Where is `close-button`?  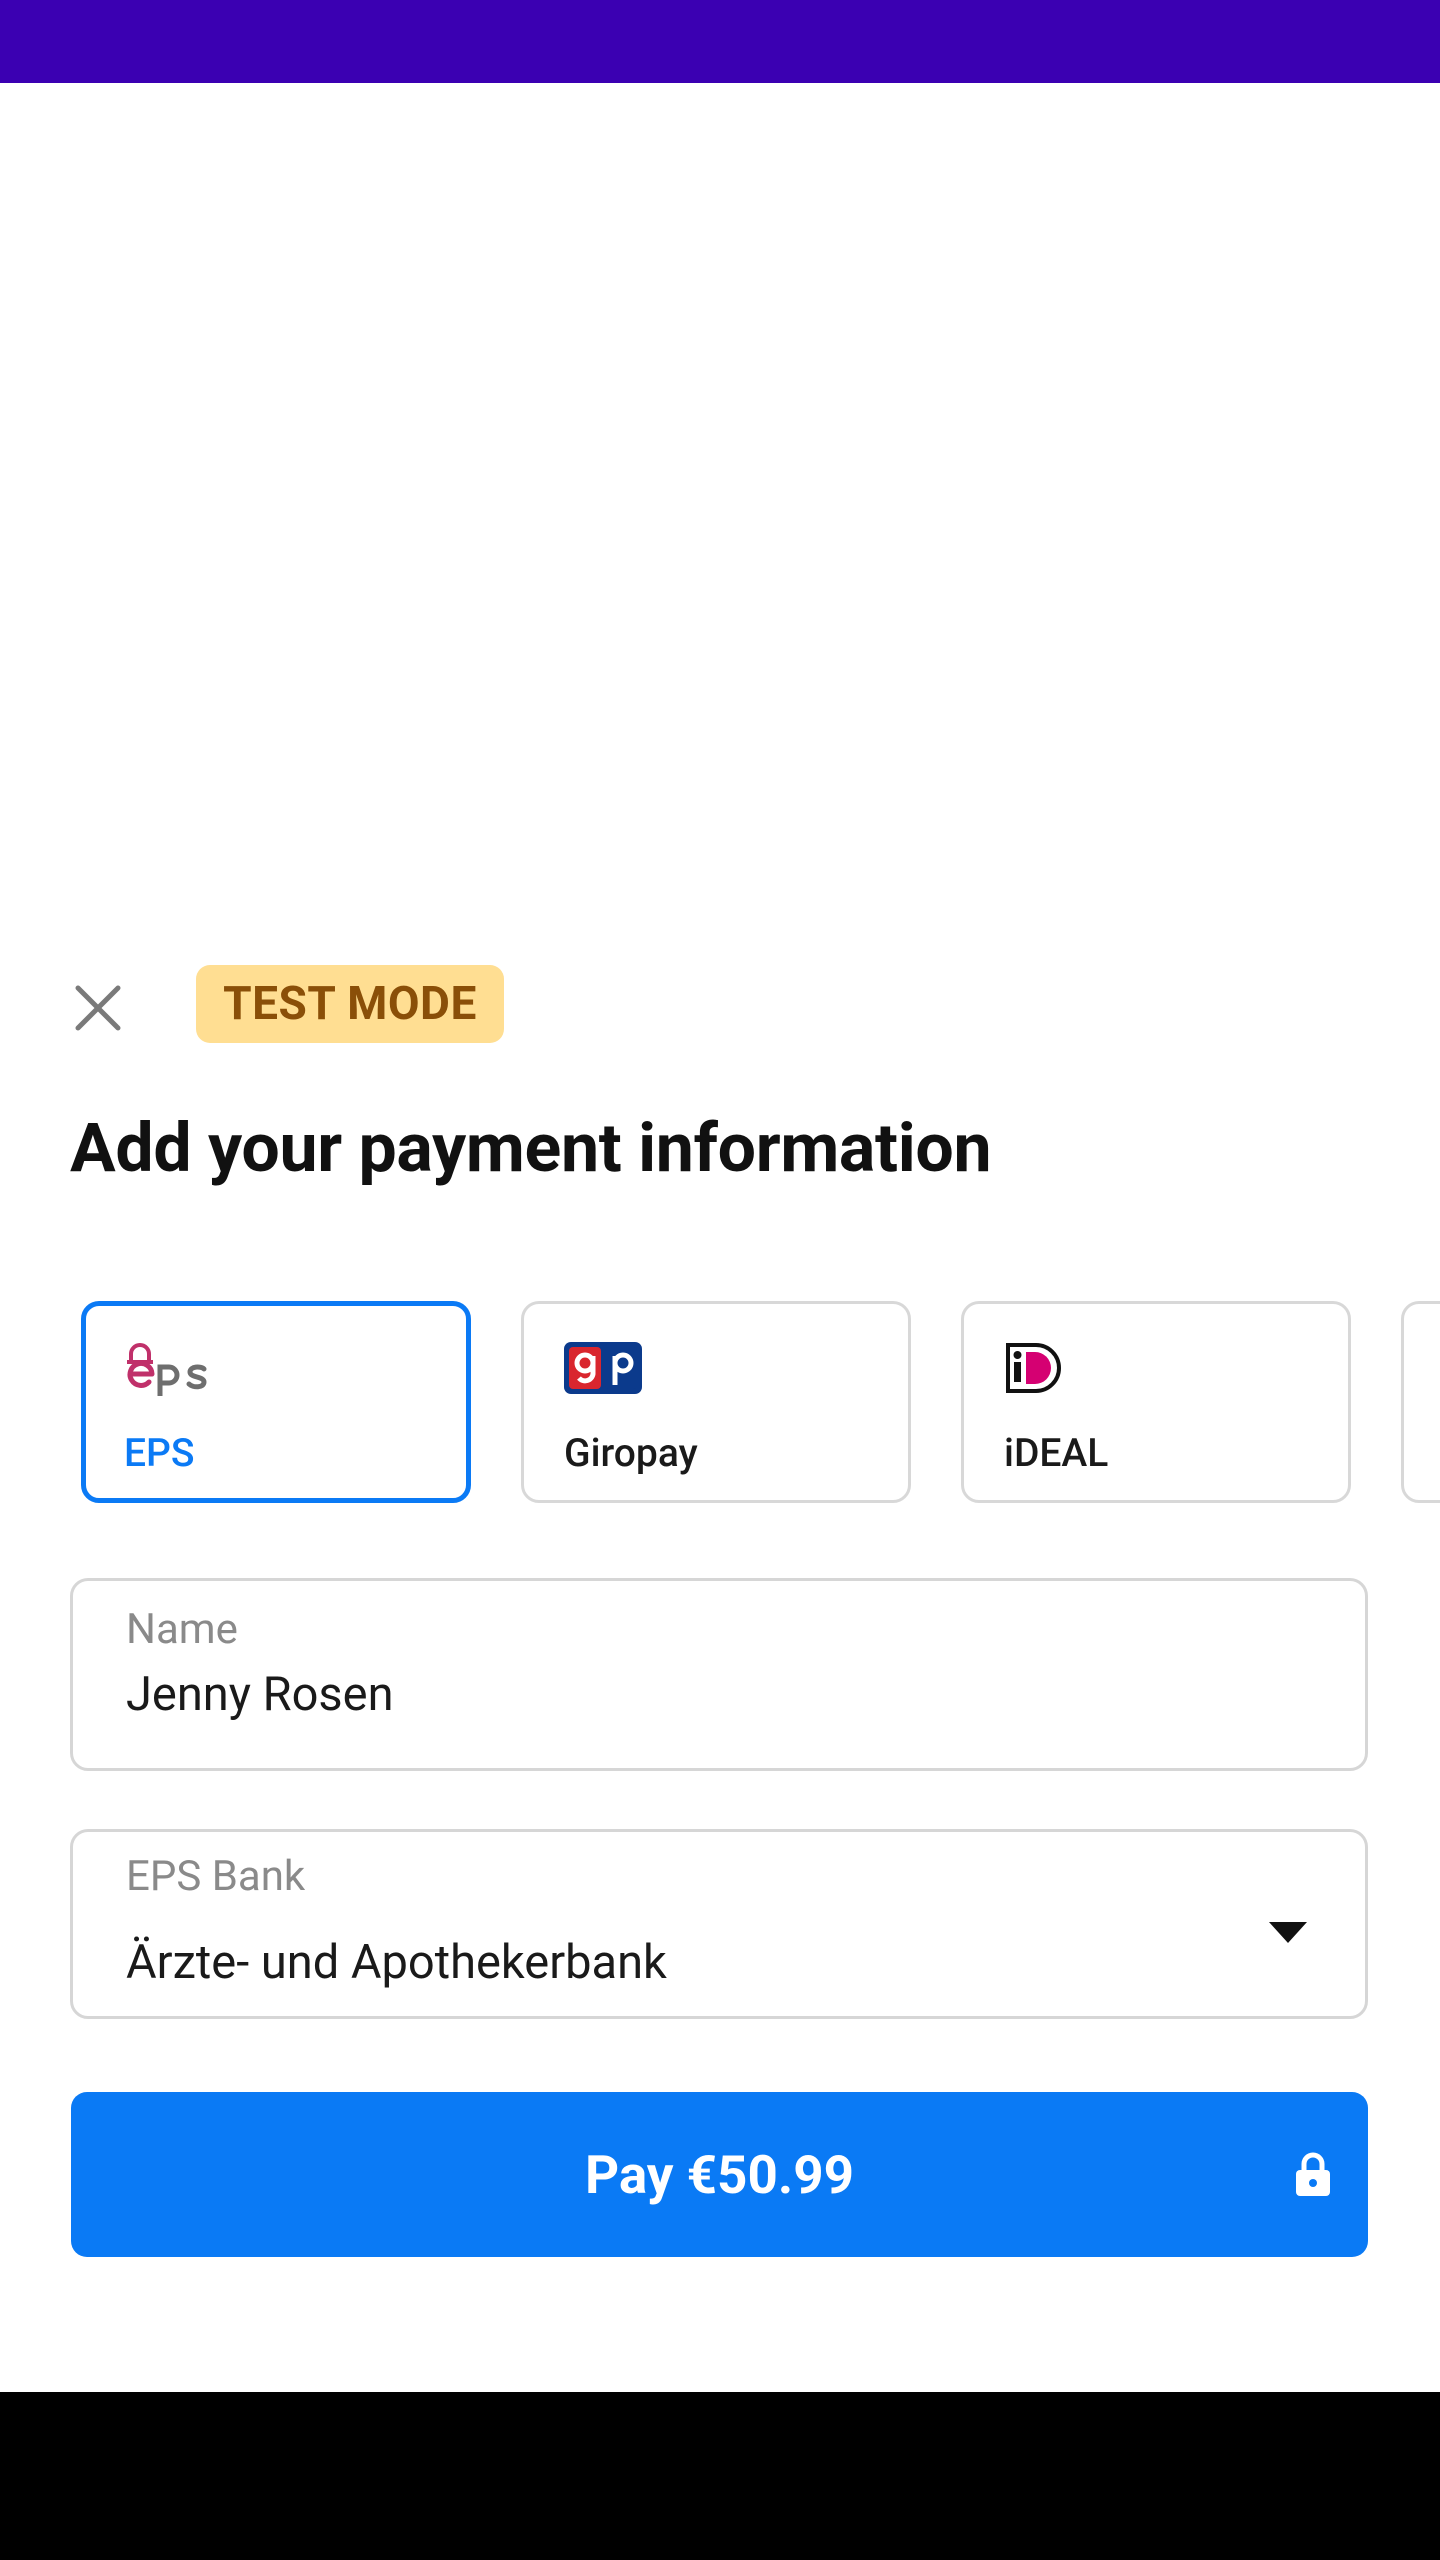 close-button is located at coordinates (98, 1008).